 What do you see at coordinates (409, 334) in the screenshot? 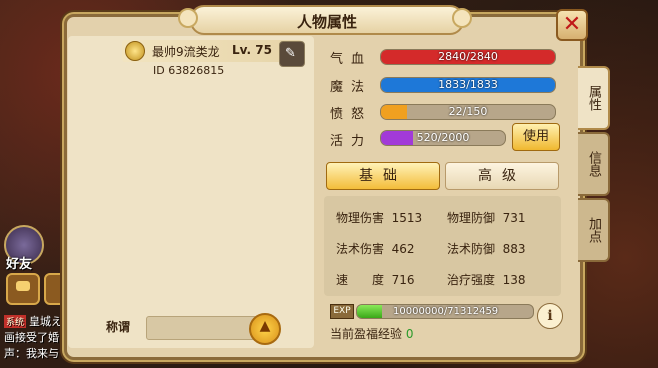
I see `bless-value: 0` at bounding box center [409, 334].